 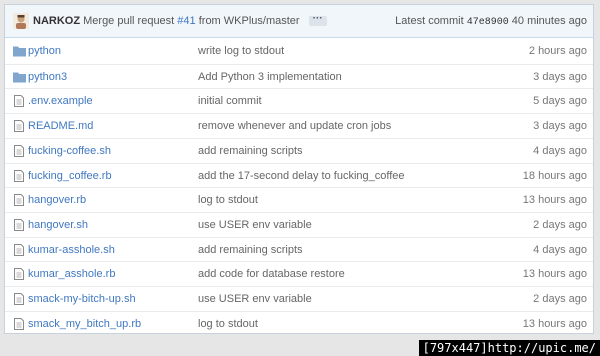 What do you see at coordinates (82, 299) in the screenshot?
I see `file-name-link: smack-my-bitch-up.sh` at bounding box center [82, 299].